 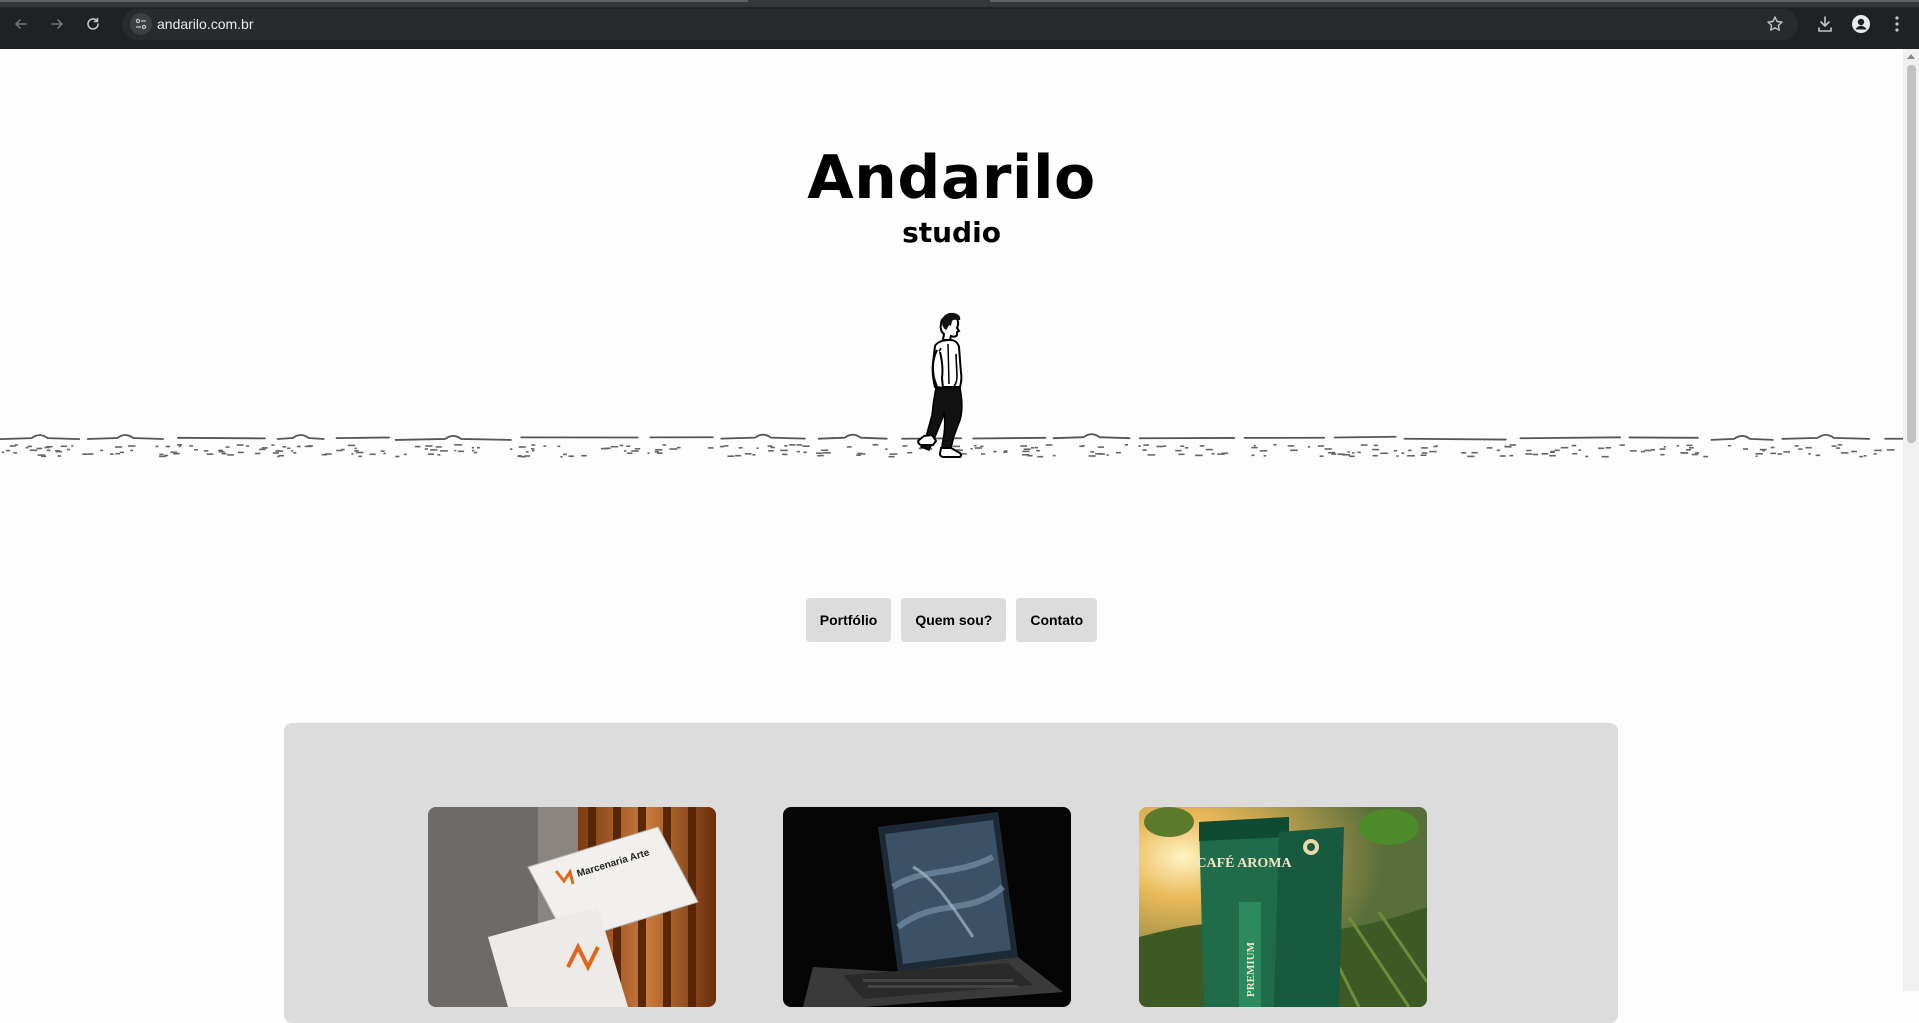 I want to click on page-scrollbar, so click(x=1911, y=520).